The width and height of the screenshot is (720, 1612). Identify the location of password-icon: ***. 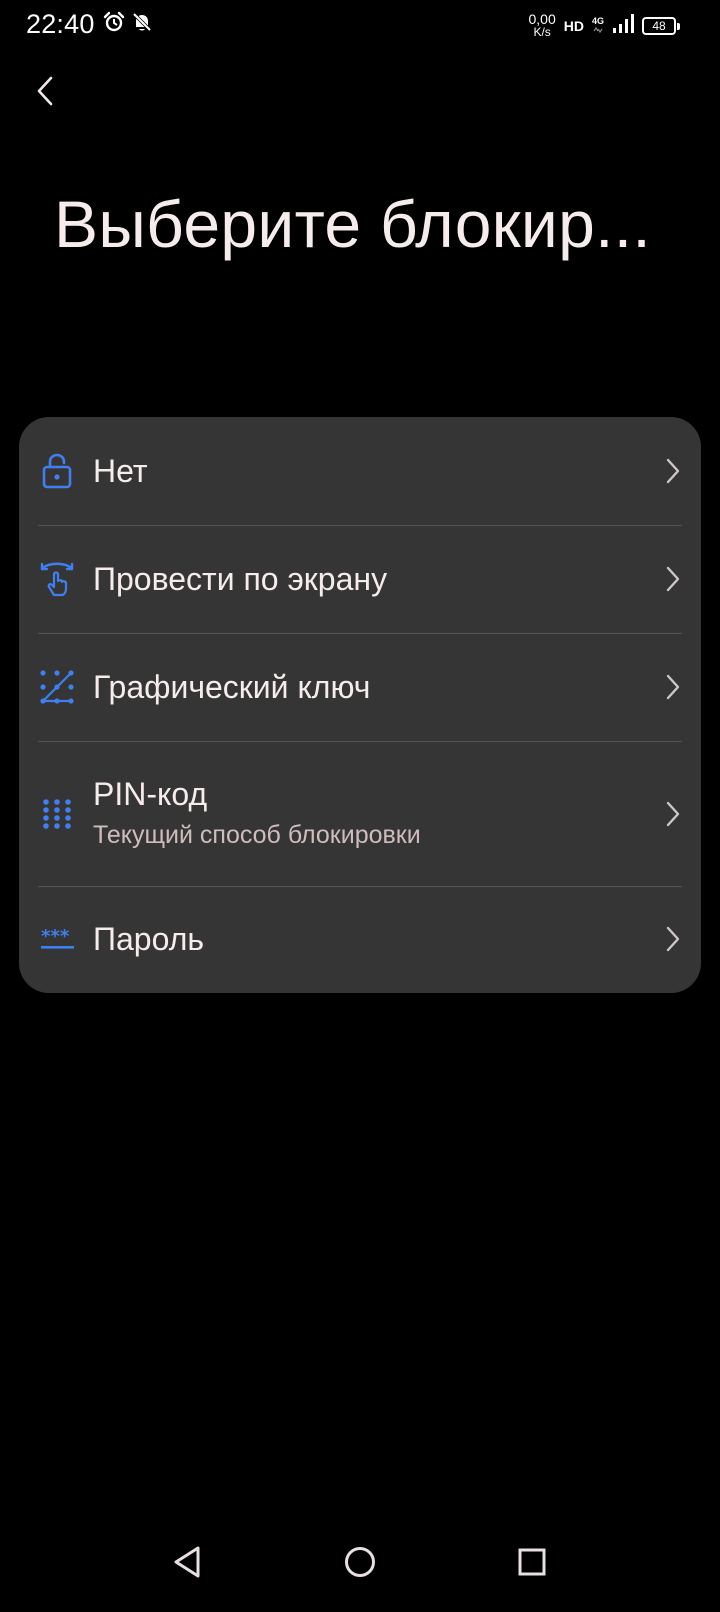
(57, 940).